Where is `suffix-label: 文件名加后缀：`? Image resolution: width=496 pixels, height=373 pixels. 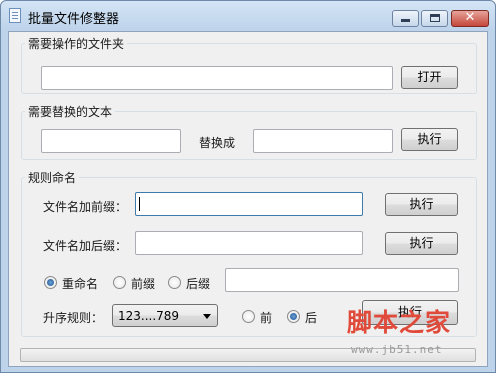
suffix-label: 文件名加后缀： is located at coordinates (85, 246).